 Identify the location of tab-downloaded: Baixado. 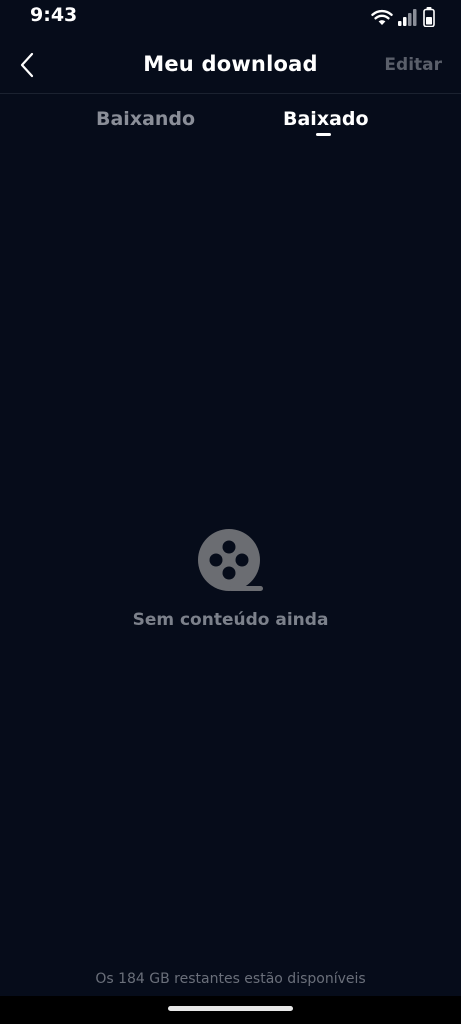
(326, 119).